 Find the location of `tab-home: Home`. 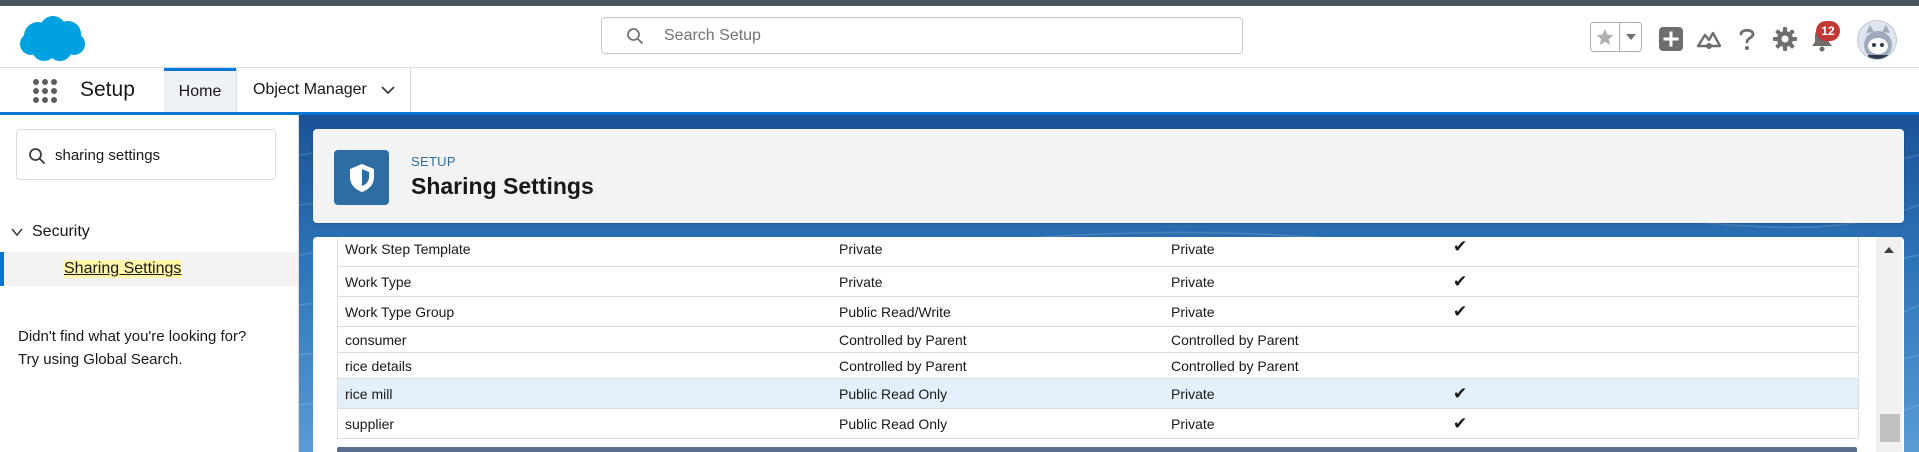

tab-home: Home is located at coordinates (200, 90).